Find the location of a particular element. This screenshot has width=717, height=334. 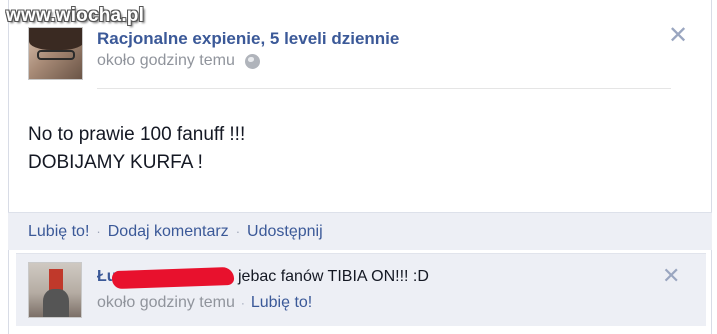

post-text-line-2: DOBIJAMY KURFA ! is located at coordinates (115, 162).